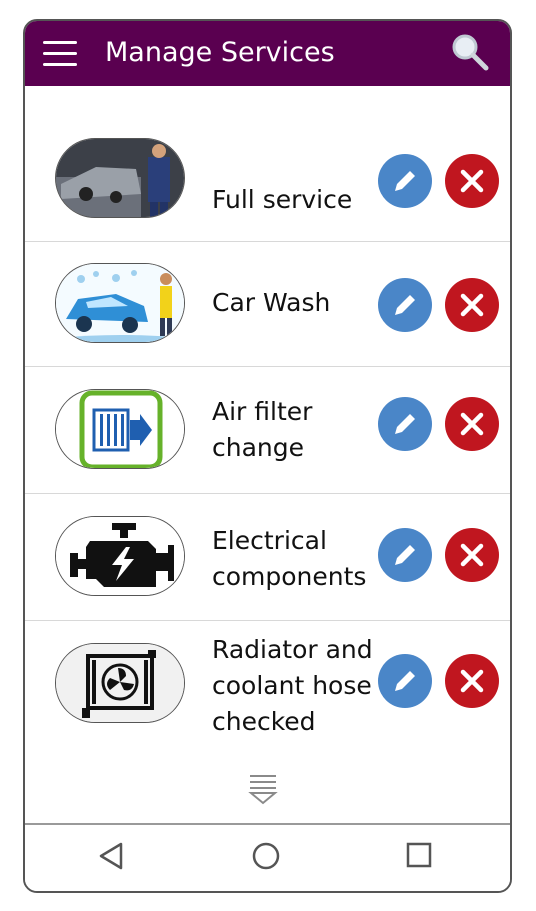 This screenshot has width=536, height=911. What do you see at coordinates (419, 856) in the screenshot?
I see `square-recents-icon` at bounding box center [419, 856].